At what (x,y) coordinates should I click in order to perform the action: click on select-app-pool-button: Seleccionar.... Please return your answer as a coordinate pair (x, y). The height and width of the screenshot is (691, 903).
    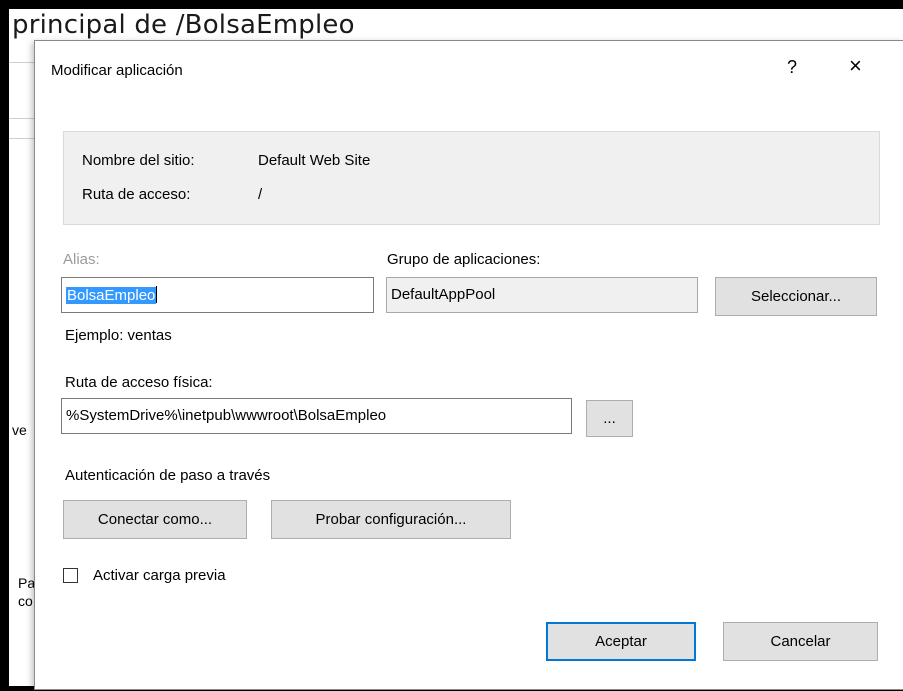
    Looking at the image, I should click on (796, 296).